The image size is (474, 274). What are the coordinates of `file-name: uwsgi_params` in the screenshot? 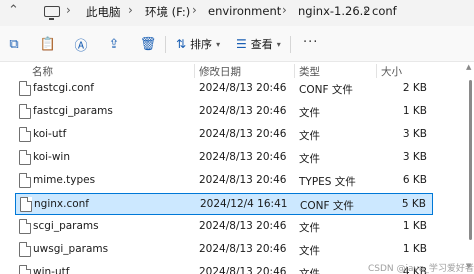 It's located at (71, 249).